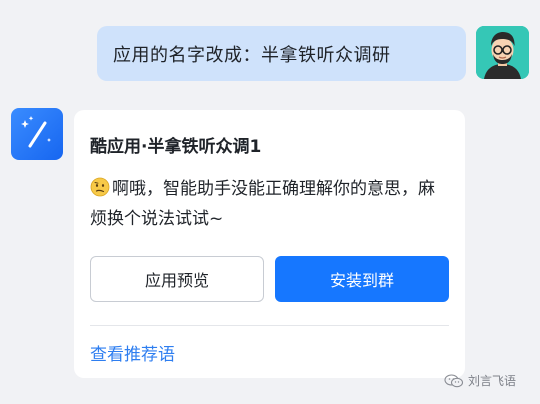 Image resolution: width=540 pixels, height=404 pixels. What do you see at coordinates (176, 147) in the screenshot?
I see `card-title: 酷应用·半拿铁听众调1` at bounding box center [176, 147].